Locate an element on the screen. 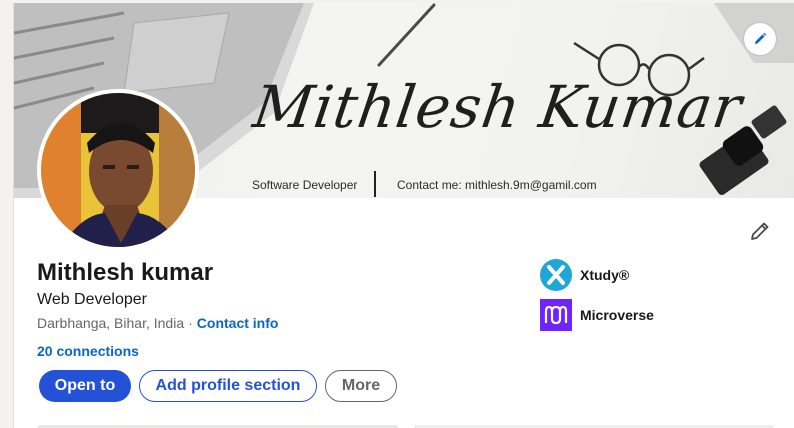 The height and width of the screenshot is (428, 794). pen-illustration is located at coordinates (406, 35).